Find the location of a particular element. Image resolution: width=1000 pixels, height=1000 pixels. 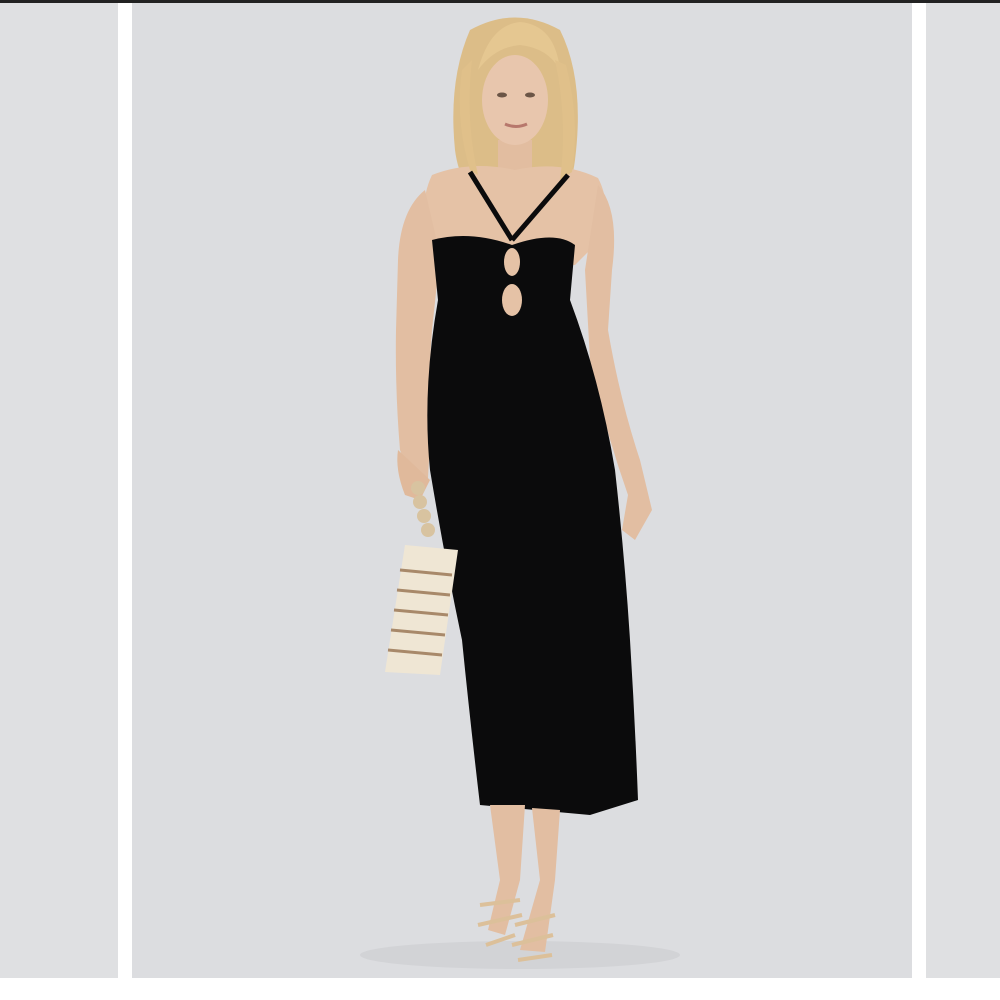

previous-image-thumbnail is located at coordinates (59, 490).